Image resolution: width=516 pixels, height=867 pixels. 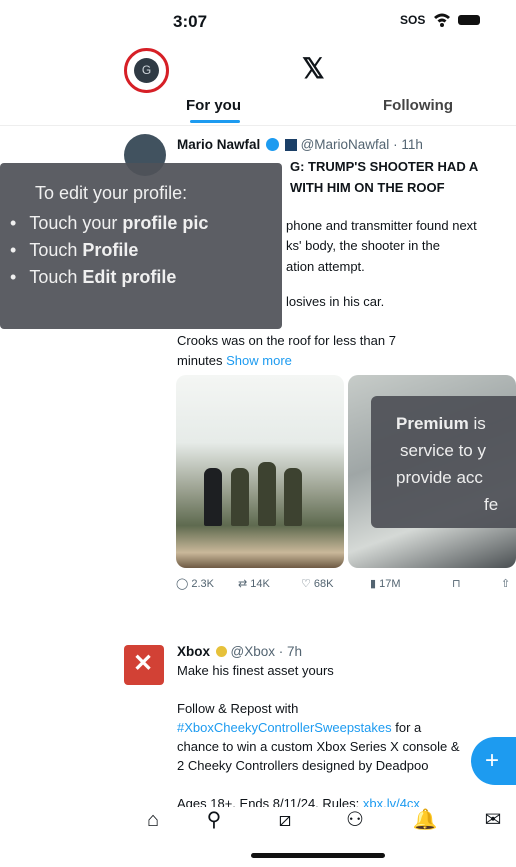 What do you see at coordinates (477, 423) in the screenshot?
I see `premium-text: is` at bounding box center [477, 423].